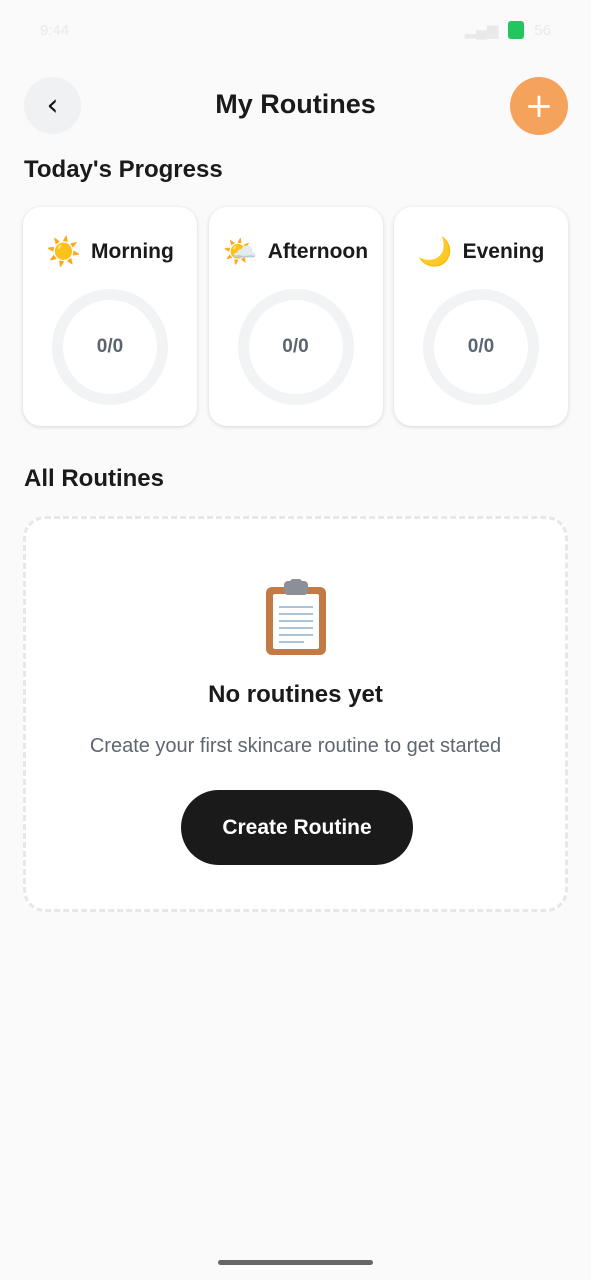 The height and width of the screenshot is (1280, 591). I want to click on card-header: 🌙 Evening, so click(481, 251).